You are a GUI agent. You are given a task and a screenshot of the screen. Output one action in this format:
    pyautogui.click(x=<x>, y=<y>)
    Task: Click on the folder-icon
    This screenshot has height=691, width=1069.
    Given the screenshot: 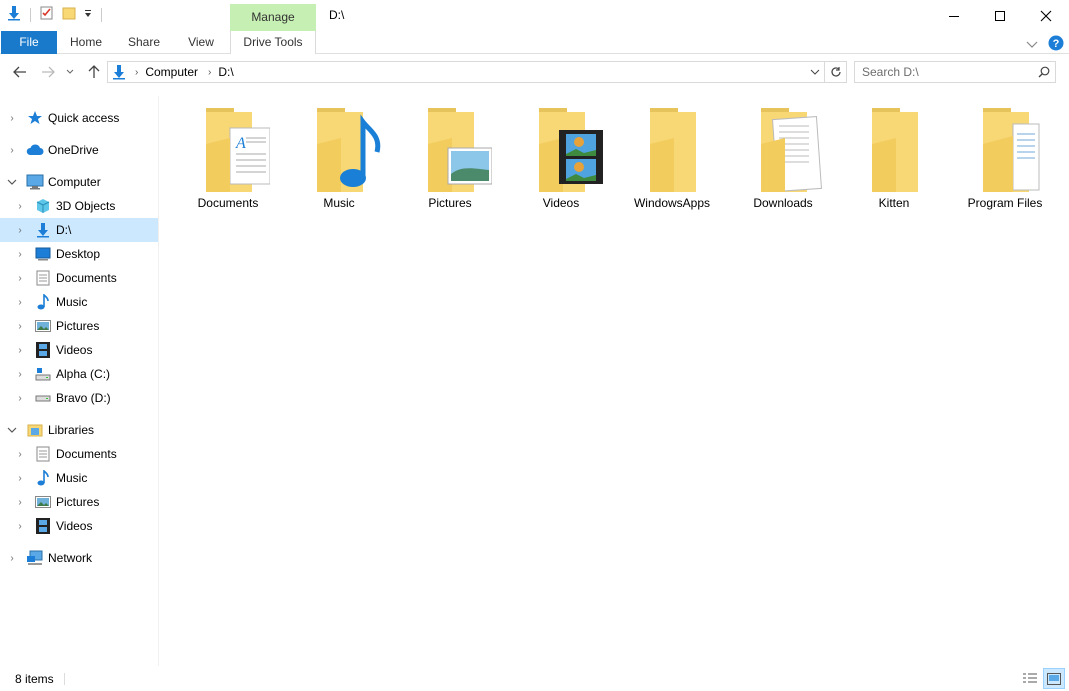 What is the action you would take?
    pyautogui.click(x=894, y=148)
    